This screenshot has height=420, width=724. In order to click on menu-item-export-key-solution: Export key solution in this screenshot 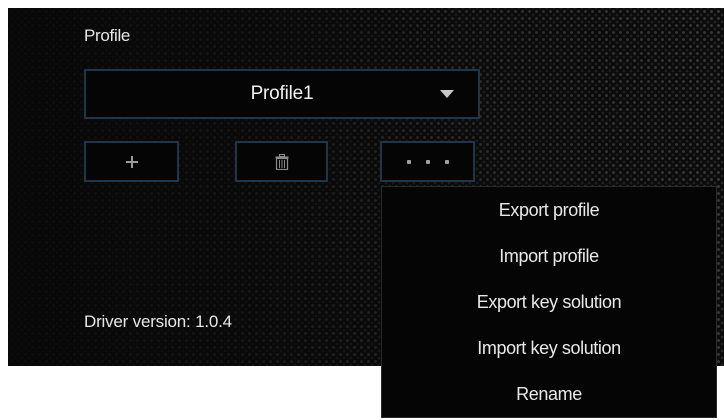, I will do `click(549, 302)`.